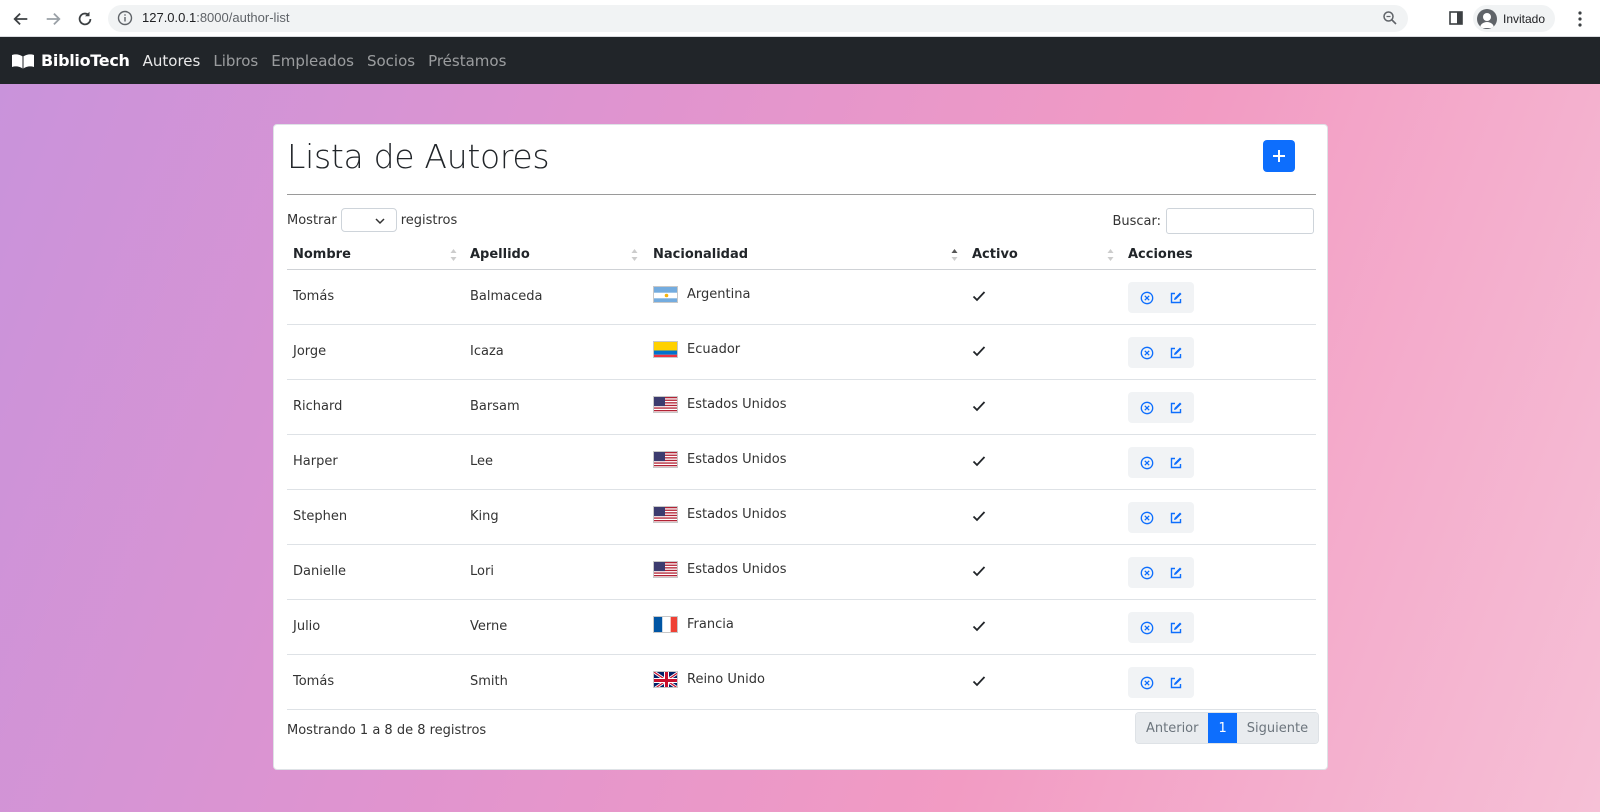 Image resolution: width=1600 pixels, height=812 pixels. Describe the element at coordinates (21, 19) in the screenshot. I see `back-arrow-icon` at that location.